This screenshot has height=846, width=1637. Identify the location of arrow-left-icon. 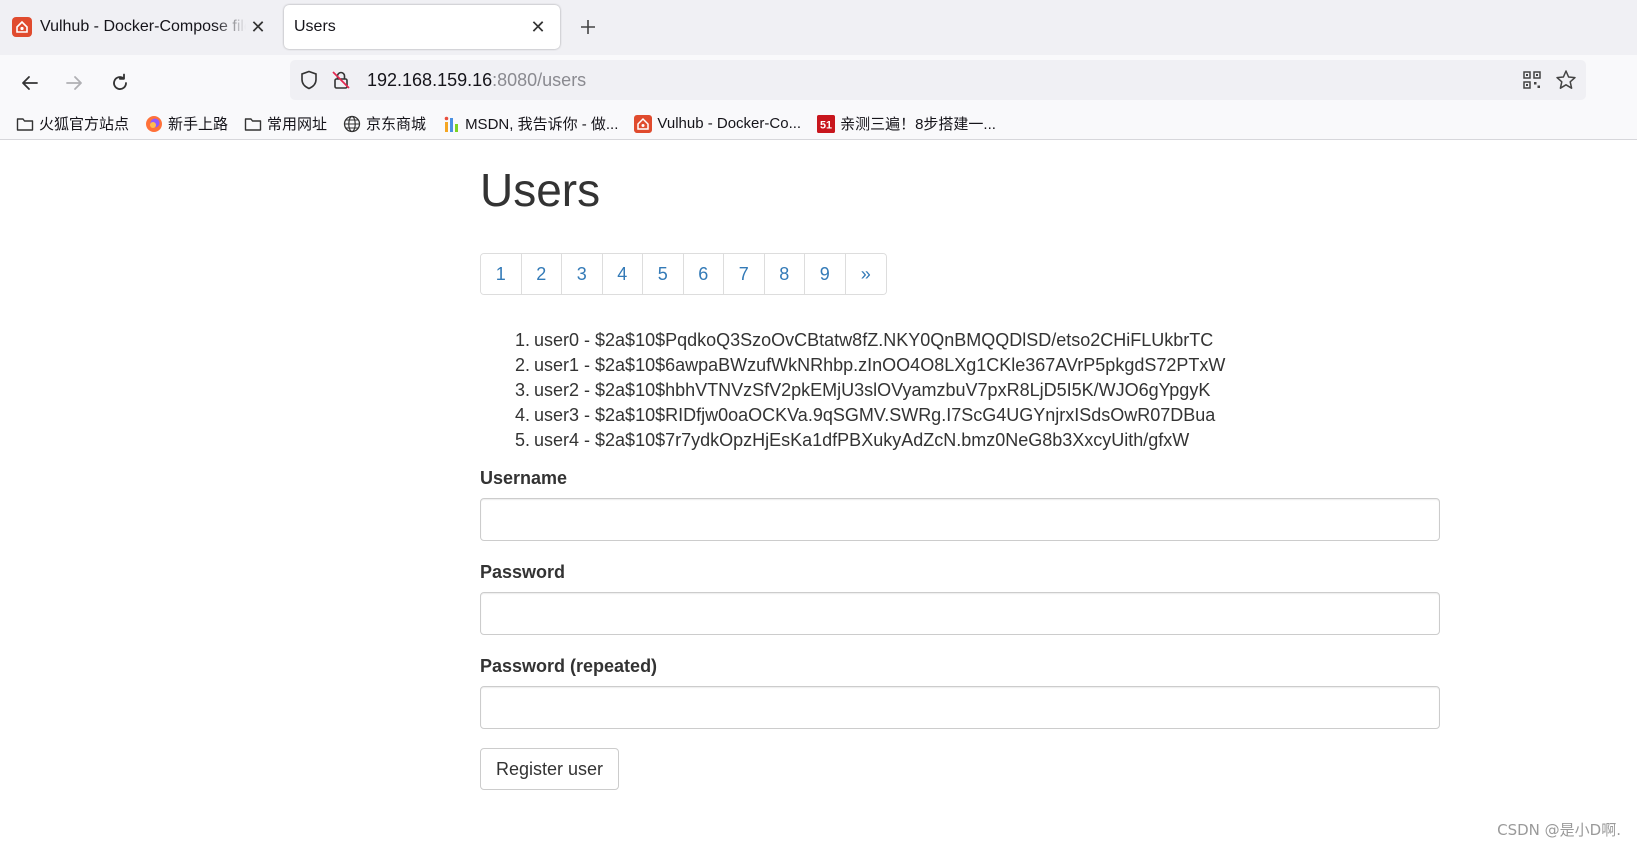
(30, 83).